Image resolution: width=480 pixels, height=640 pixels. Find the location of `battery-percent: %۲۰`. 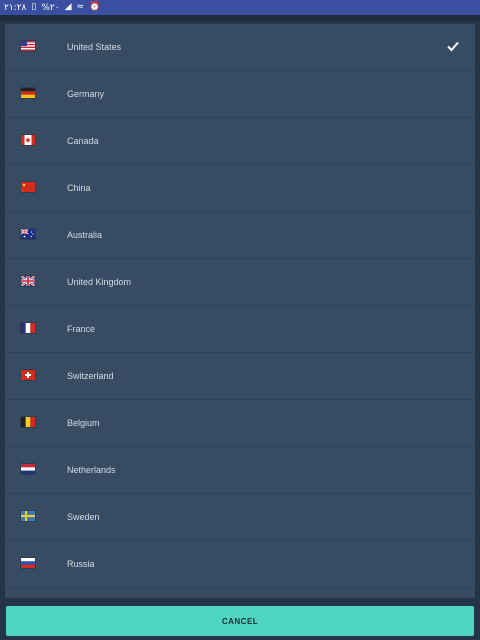

battery-percent: %۲۰ is located at coordinates (50, 7).